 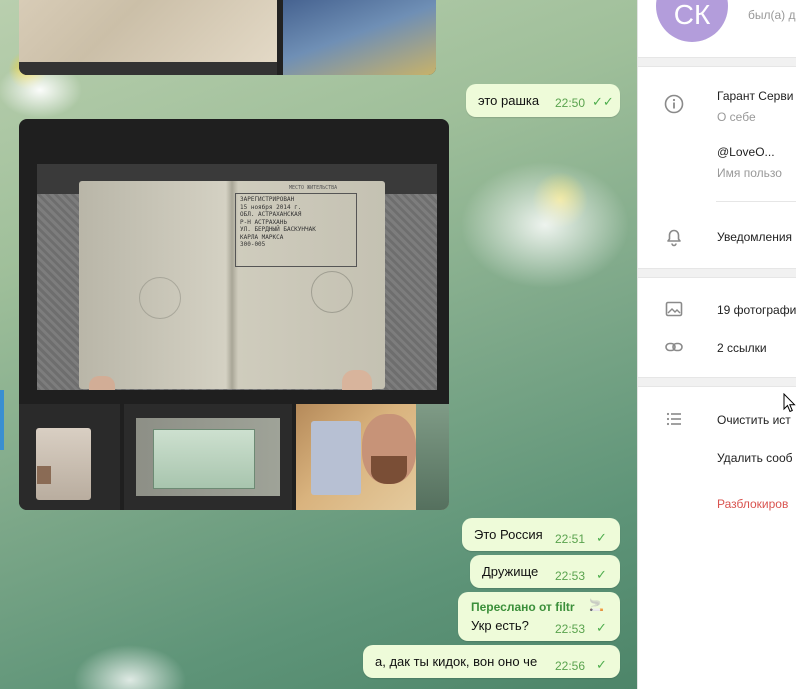 I want to click on stamp-line: КАРЛА МАРКСА, so click(x=262, y=237).